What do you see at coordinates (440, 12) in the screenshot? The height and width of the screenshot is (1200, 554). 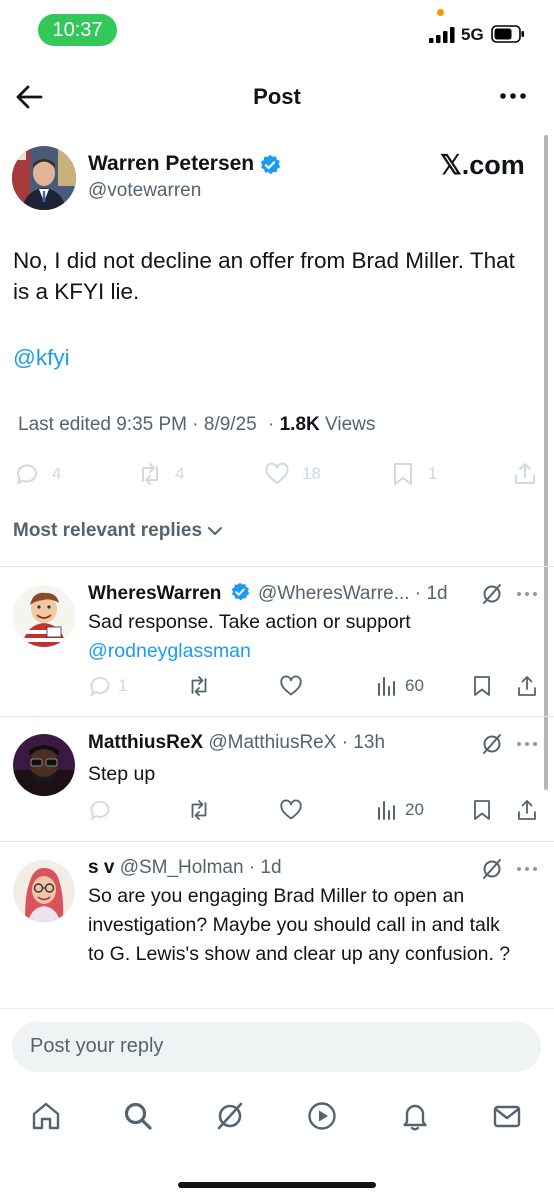 I see `privacy-indicator` at bounding box center [440, 12].